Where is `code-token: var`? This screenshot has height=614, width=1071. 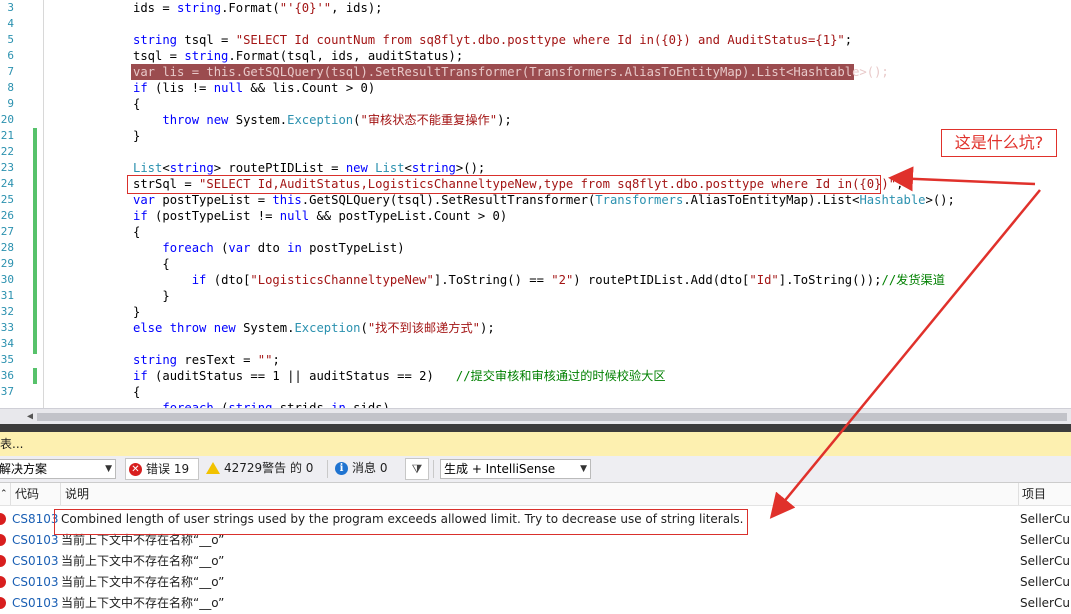
code-token: var is located at coordinates (144, 200).